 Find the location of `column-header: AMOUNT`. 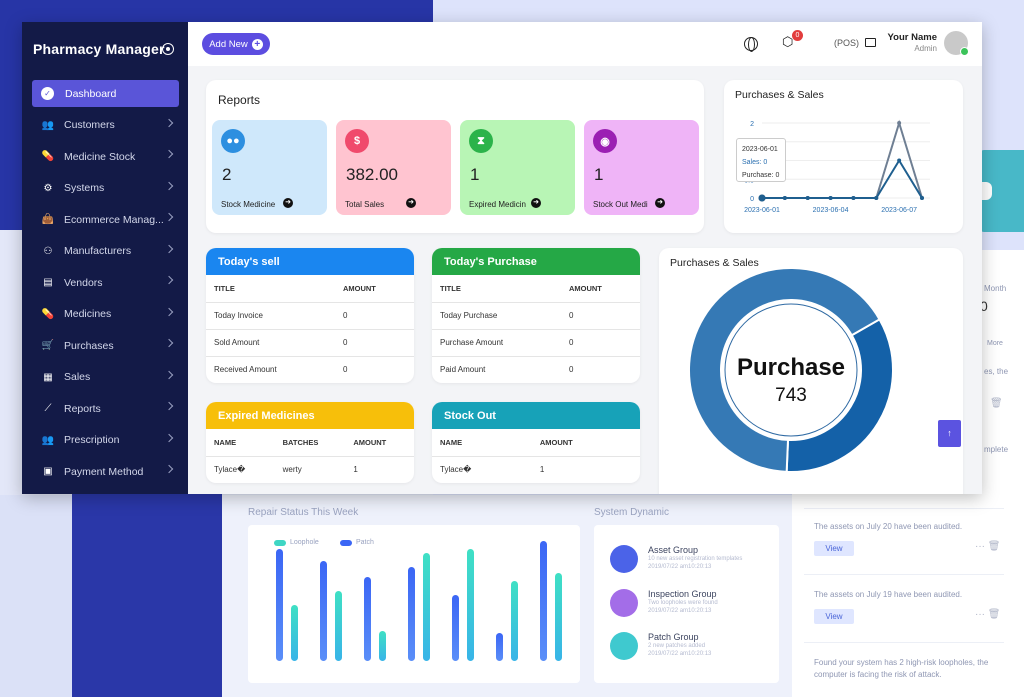

column-header: AMOUNT is located at coordinates (585, 443).